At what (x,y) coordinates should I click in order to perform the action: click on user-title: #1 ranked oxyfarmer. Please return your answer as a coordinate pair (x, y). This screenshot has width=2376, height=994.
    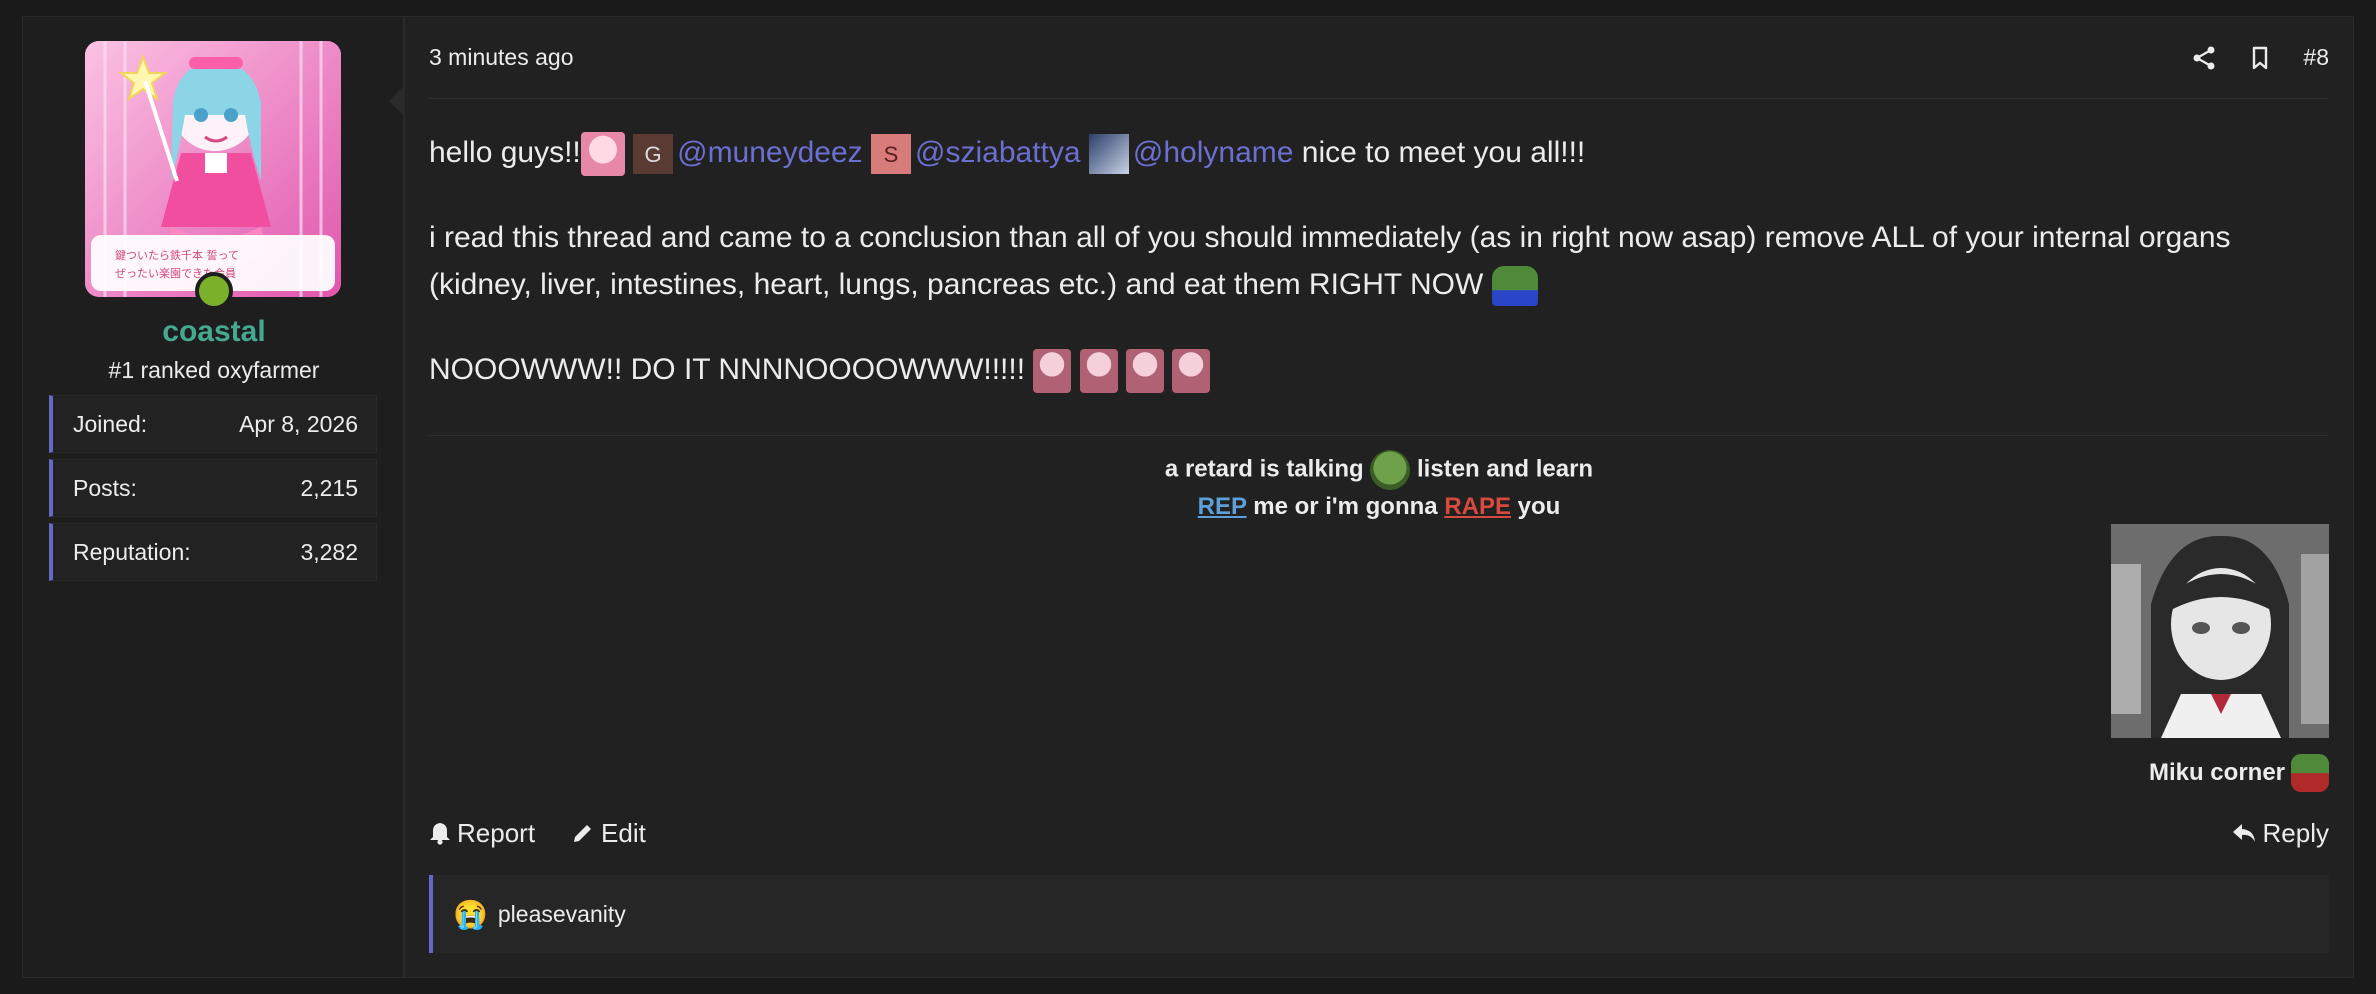
    Looking at the image, I should click on (214, 370).